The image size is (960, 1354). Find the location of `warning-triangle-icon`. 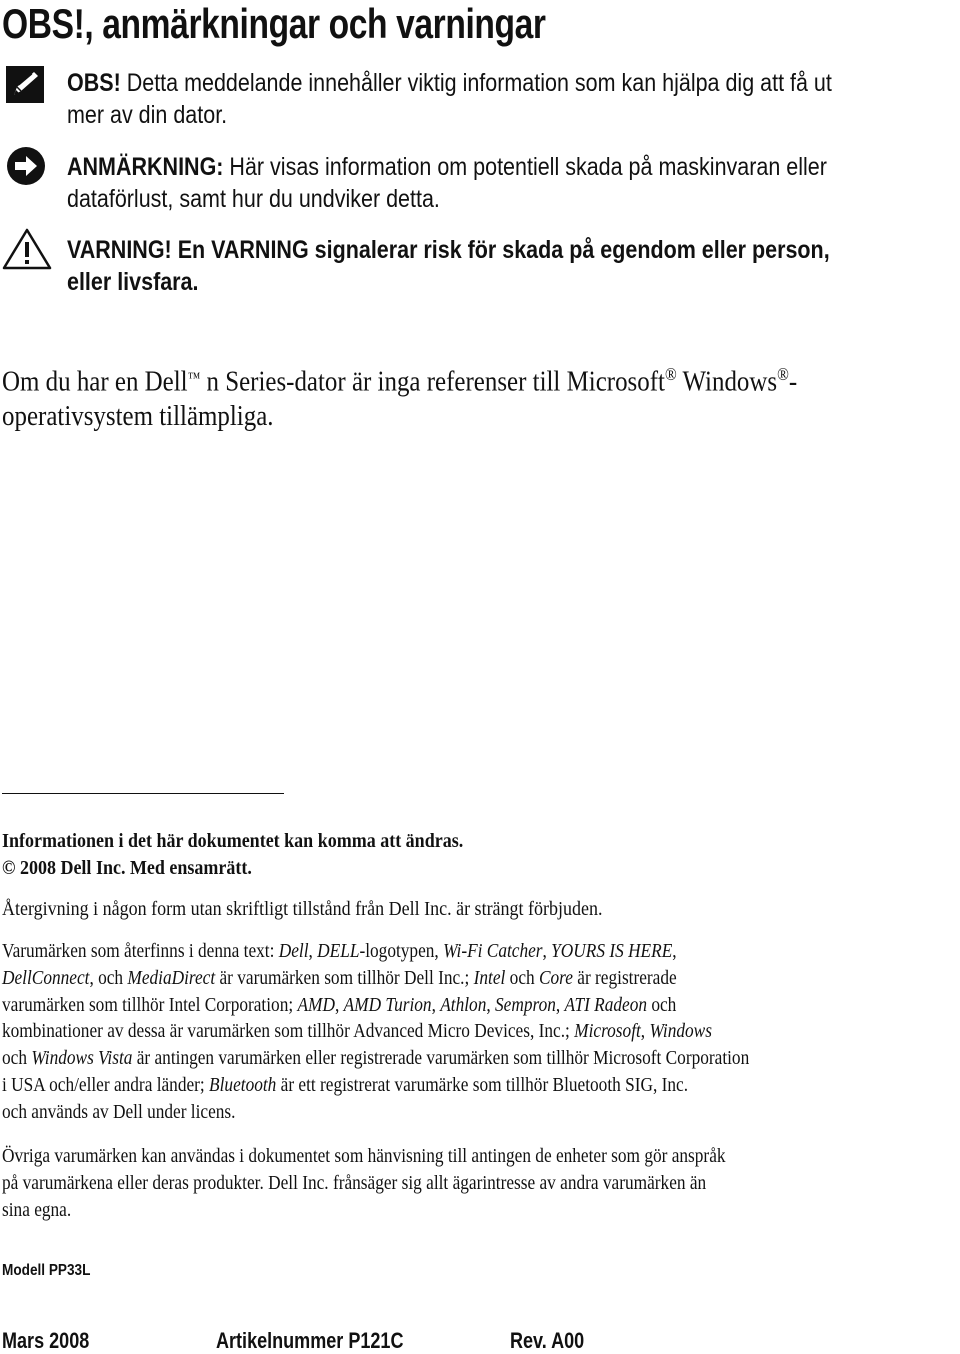

warning-triangle-icon is located at coordinates (27, 249).